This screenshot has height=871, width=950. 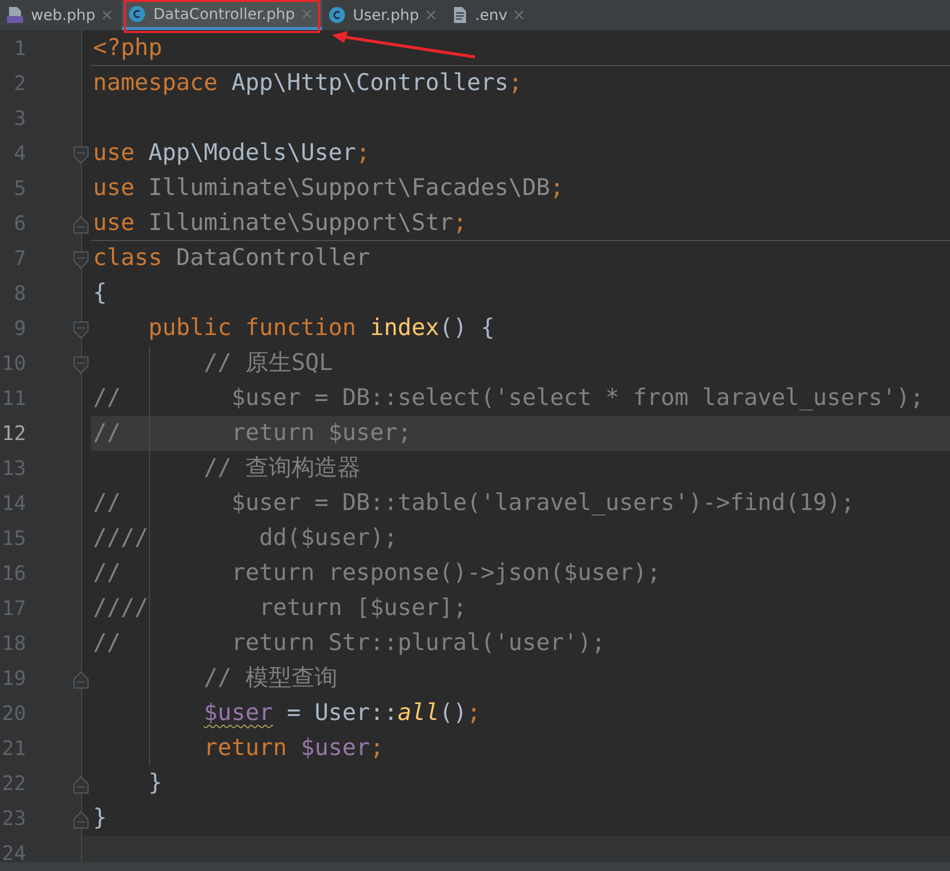 I want to click on code-line: use Illuminate\Support\Facades\DB;, so click(x=328, y=188).